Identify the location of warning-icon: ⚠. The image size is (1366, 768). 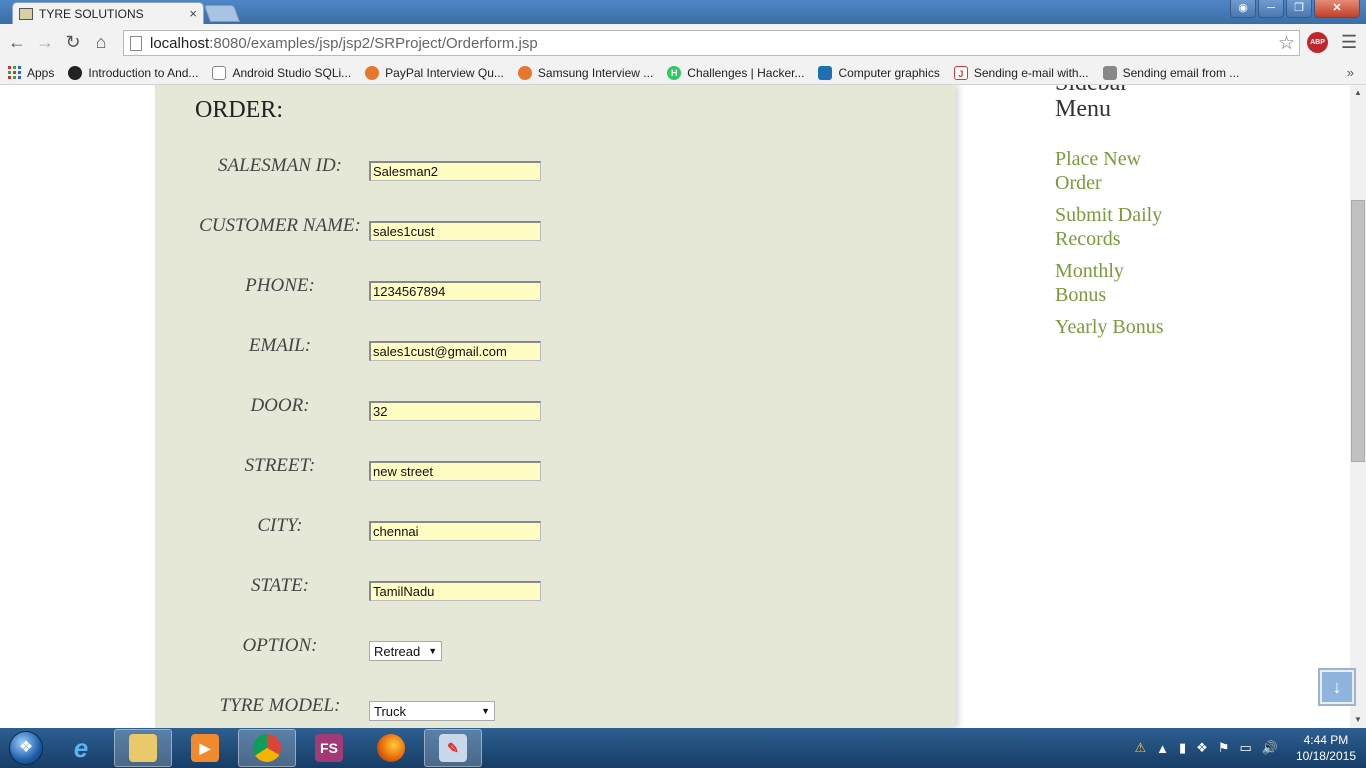
(1140, 748).